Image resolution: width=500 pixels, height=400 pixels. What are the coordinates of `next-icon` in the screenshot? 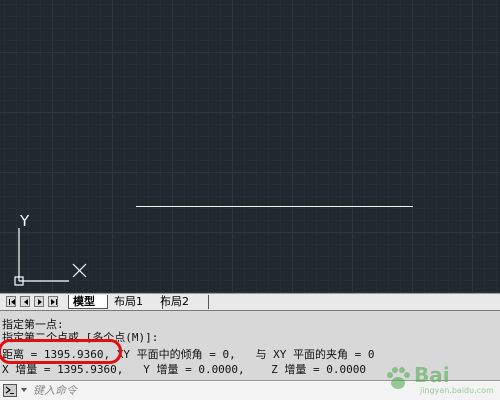 It's located at (40, 302).